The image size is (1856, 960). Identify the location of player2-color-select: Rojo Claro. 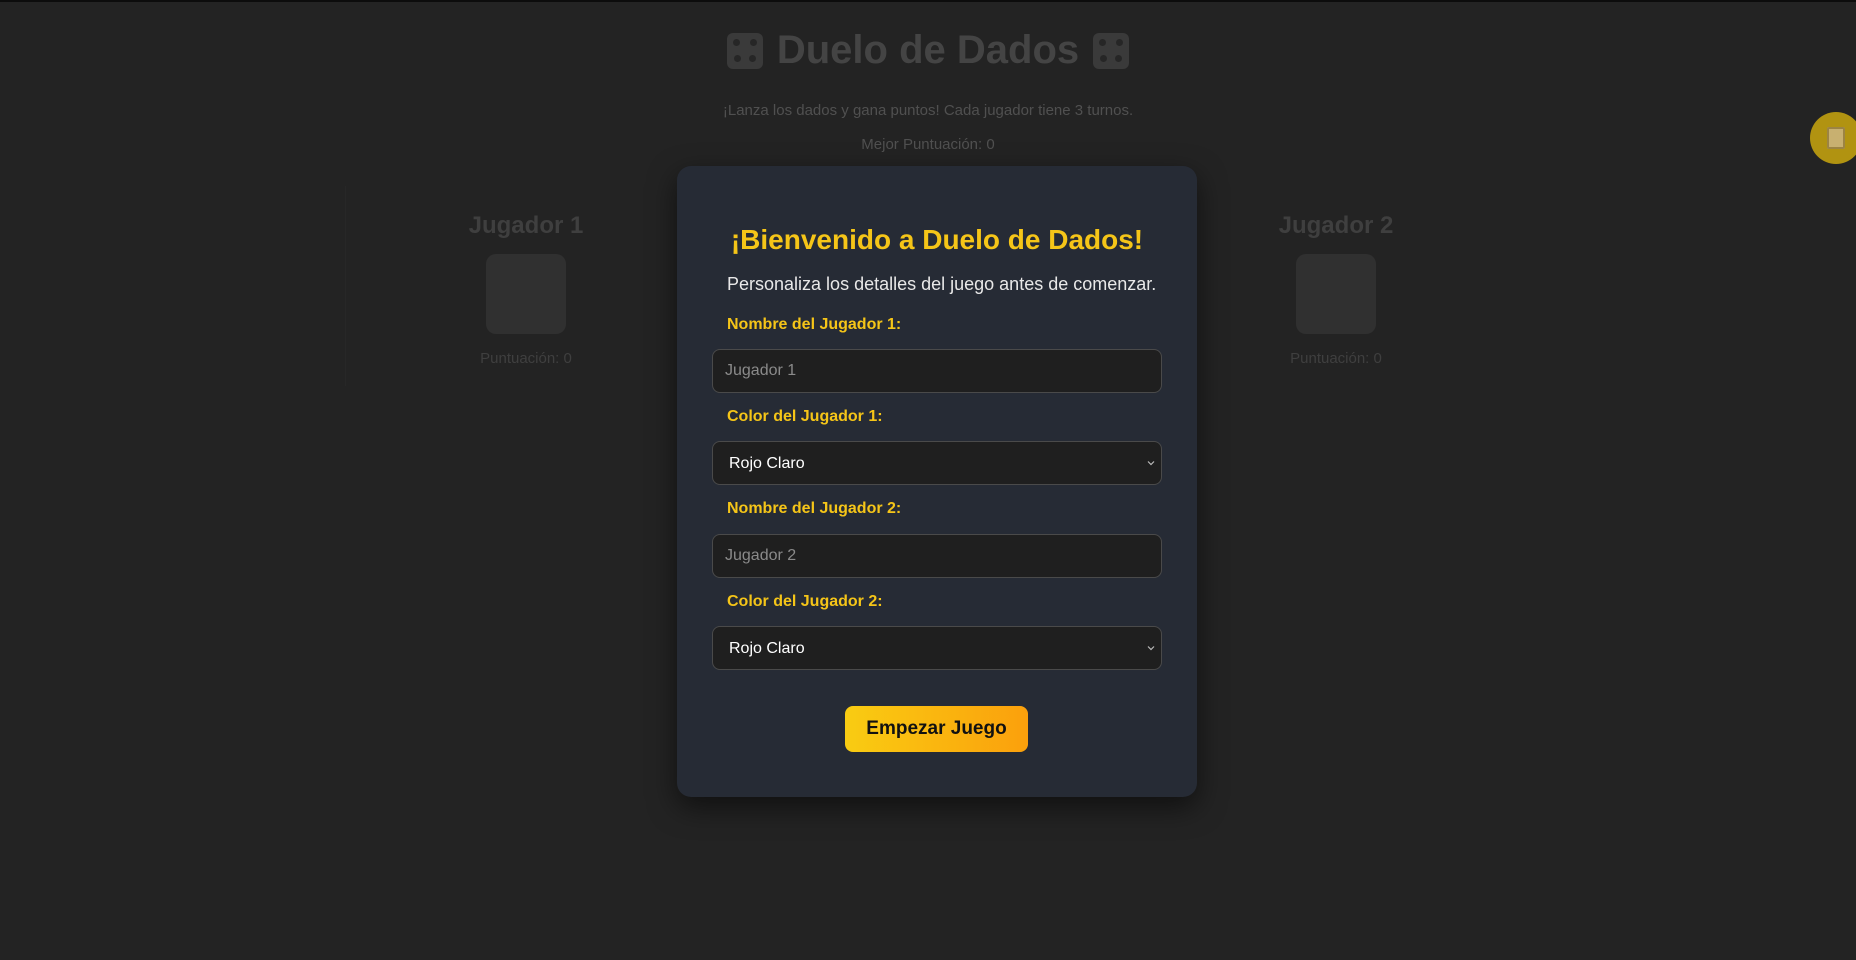
(937, 648).